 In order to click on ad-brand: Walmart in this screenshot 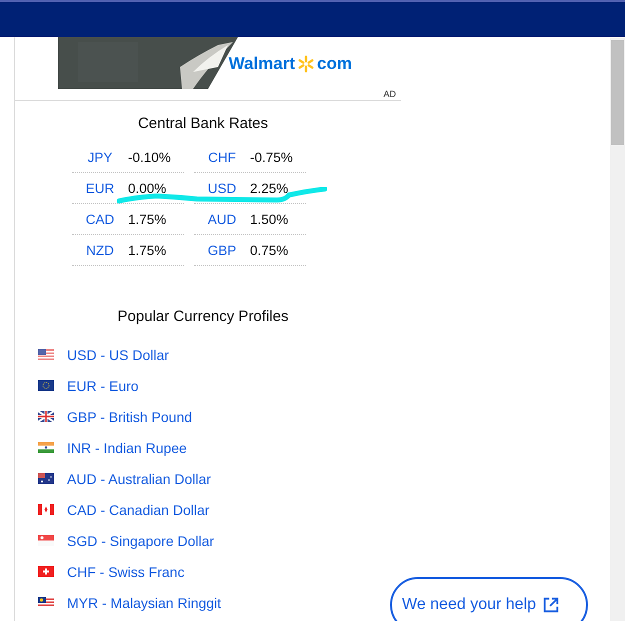, I will do `click(262, 64)`.